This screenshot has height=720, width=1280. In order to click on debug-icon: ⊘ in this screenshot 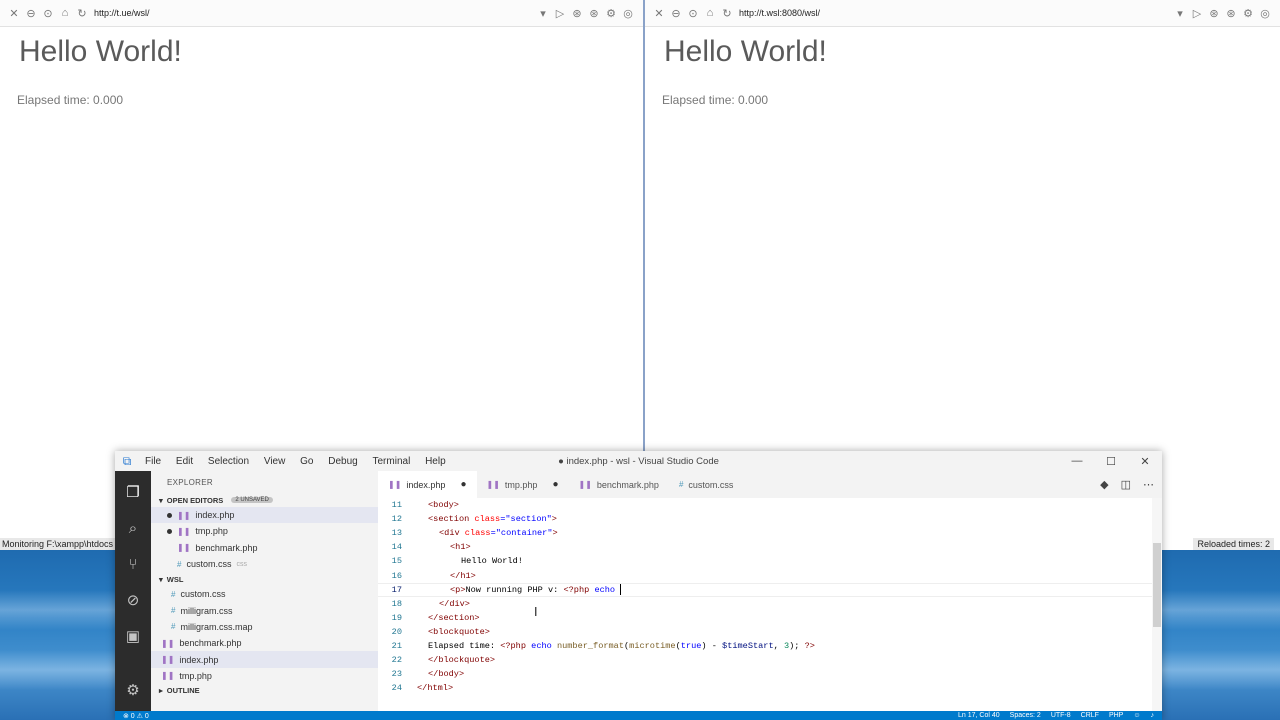, I will do `click(133, 600)`.